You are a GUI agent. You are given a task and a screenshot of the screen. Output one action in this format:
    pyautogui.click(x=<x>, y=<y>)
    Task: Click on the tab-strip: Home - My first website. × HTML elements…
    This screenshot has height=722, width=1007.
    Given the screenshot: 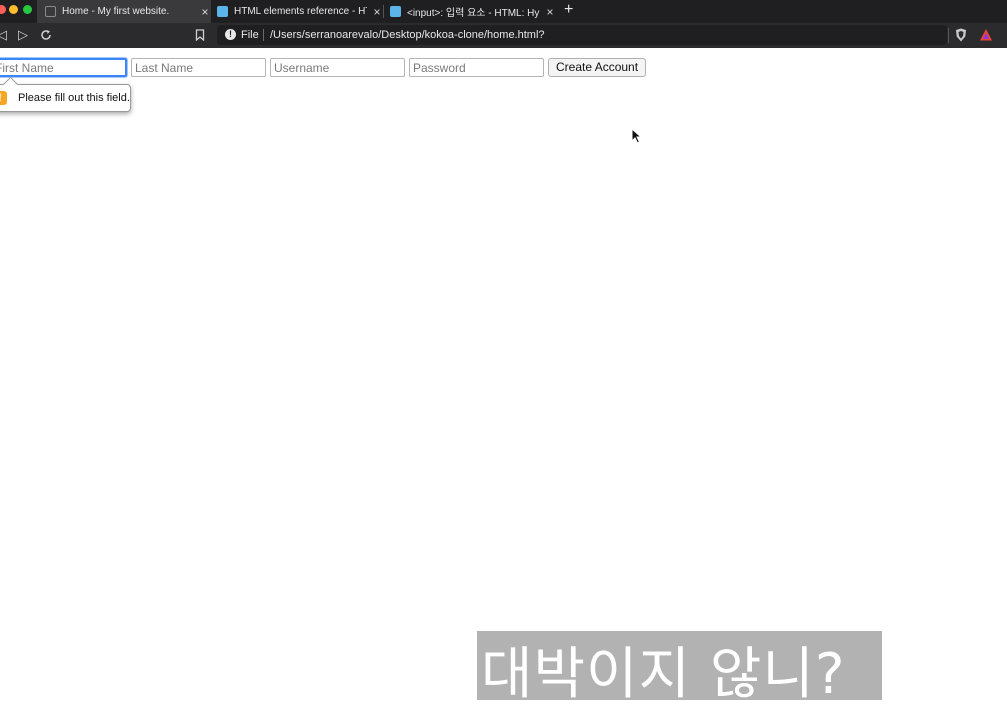 What is the action you would take?
    pyautogui.click(x=503, y=11)
    